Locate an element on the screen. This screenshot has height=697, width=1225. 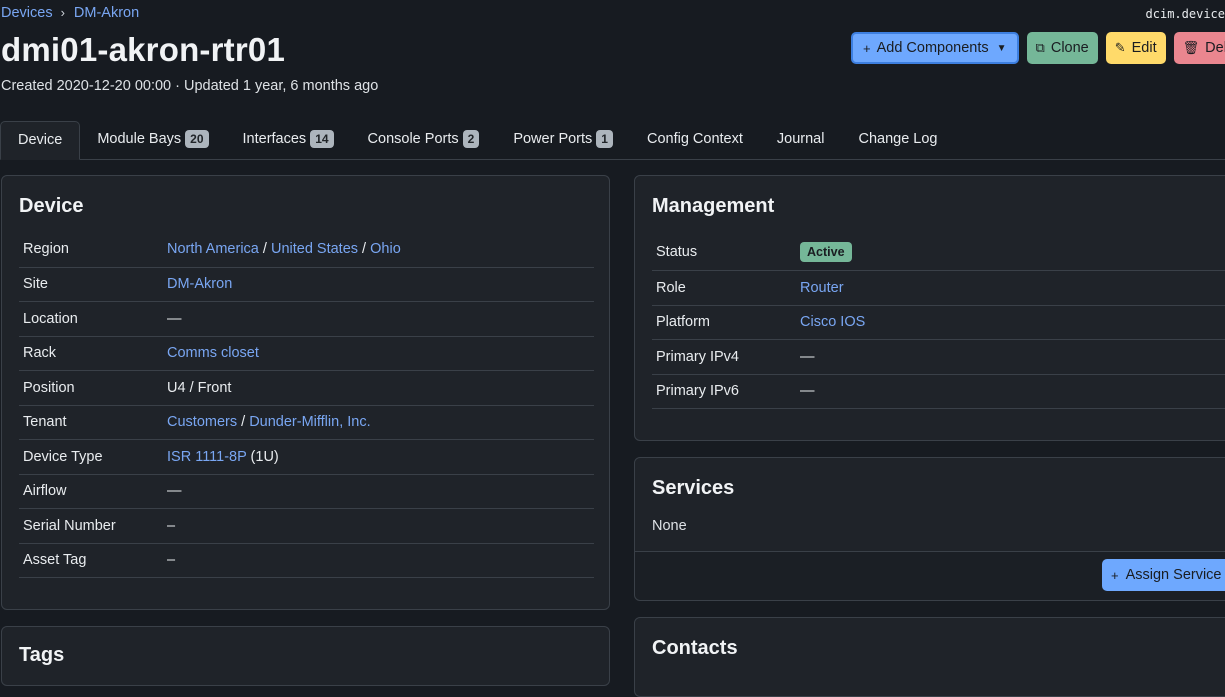
count-badge: 1 is located at coordinates (604, 139).